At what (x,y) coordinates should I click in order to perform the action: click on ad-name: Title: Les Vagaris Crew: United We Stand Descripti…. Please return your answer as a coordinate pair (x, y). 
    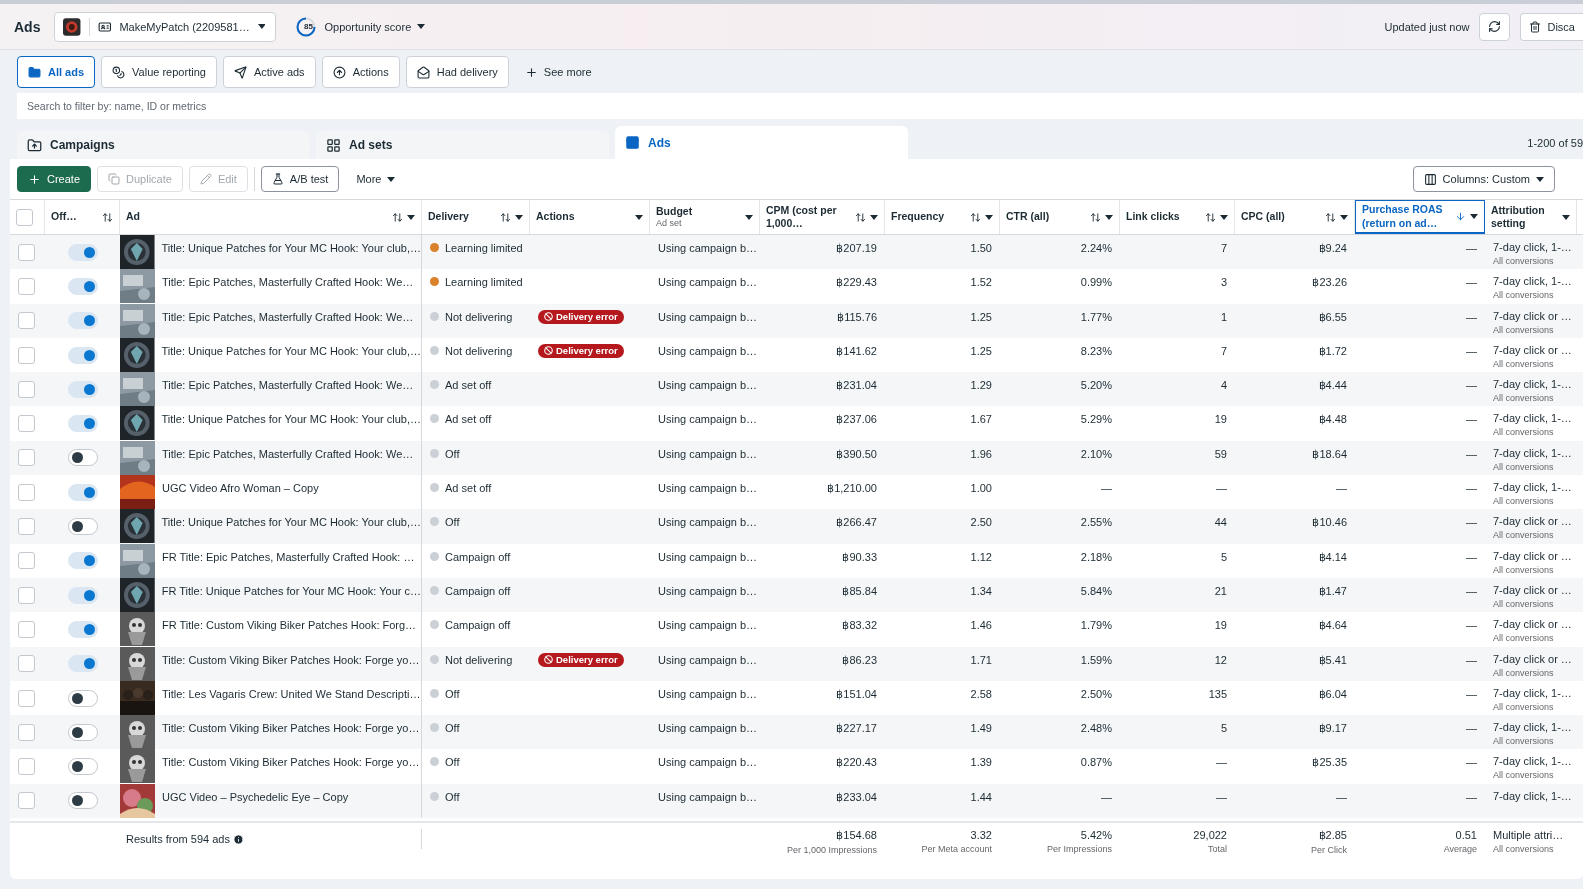
    Looking at the image, I should click on (291, 690).